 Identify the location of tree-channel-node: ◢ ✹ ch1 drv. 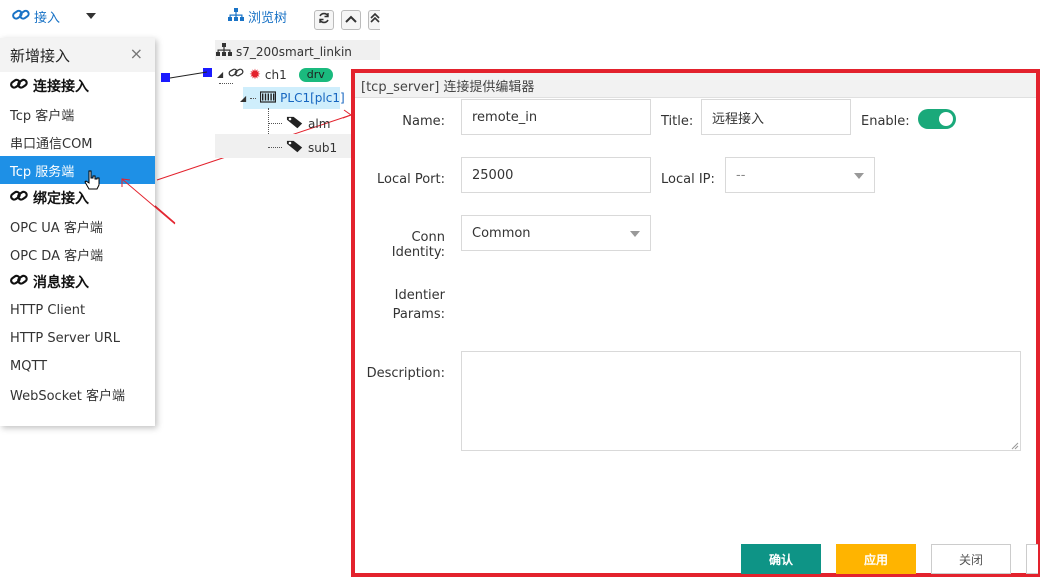
(275, 74).